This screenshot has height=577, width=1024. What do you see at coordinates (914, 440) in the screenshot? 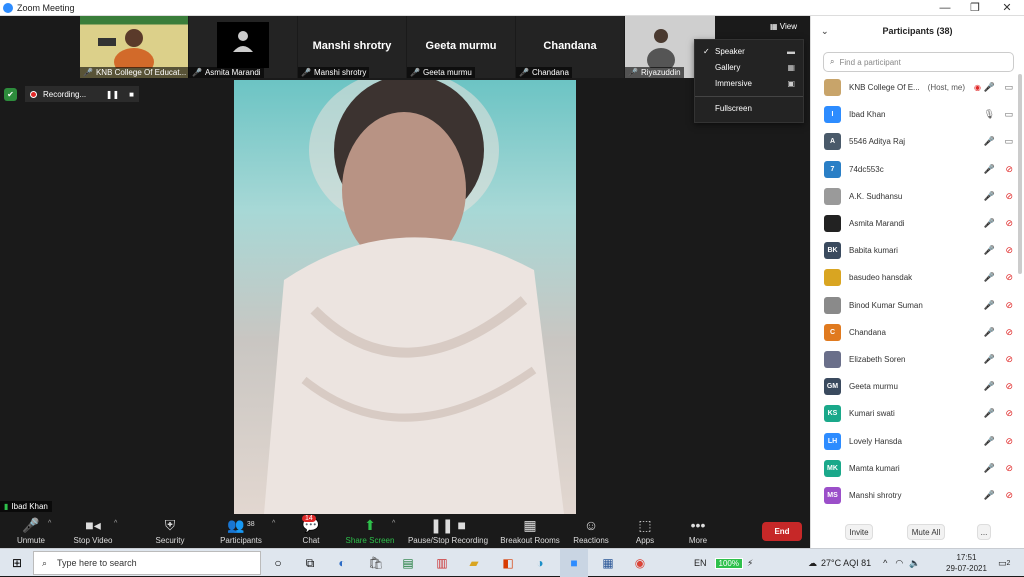
I see `participant-row: LH Lovely Hansda 🎤 ⊘` at bounding box center [914, 440].